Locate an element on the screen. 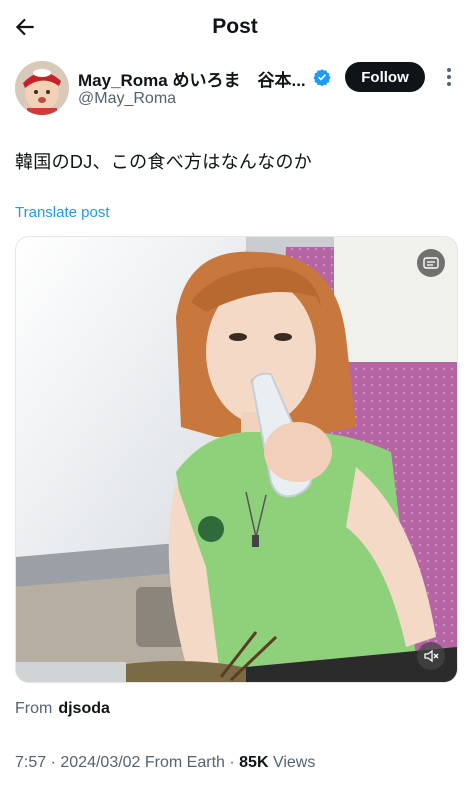 The image size is (470, 800). post-date: 2024/03/02 is located at coordinates (100, 762).